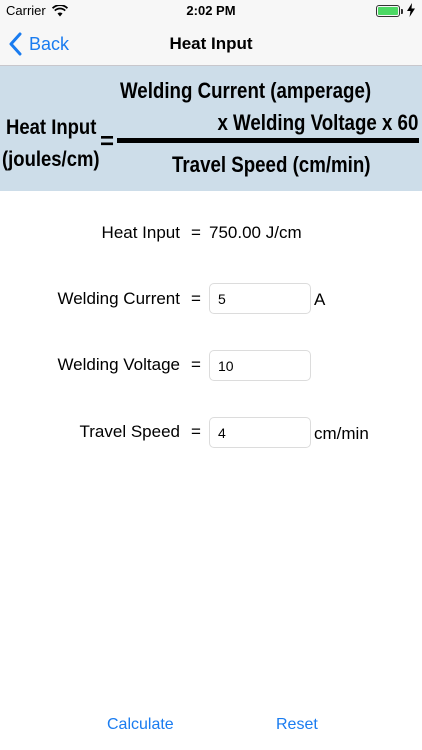 The height and width of the screenshot is (750, 422). I want to click on travel-speed-field, so click(260, 432).